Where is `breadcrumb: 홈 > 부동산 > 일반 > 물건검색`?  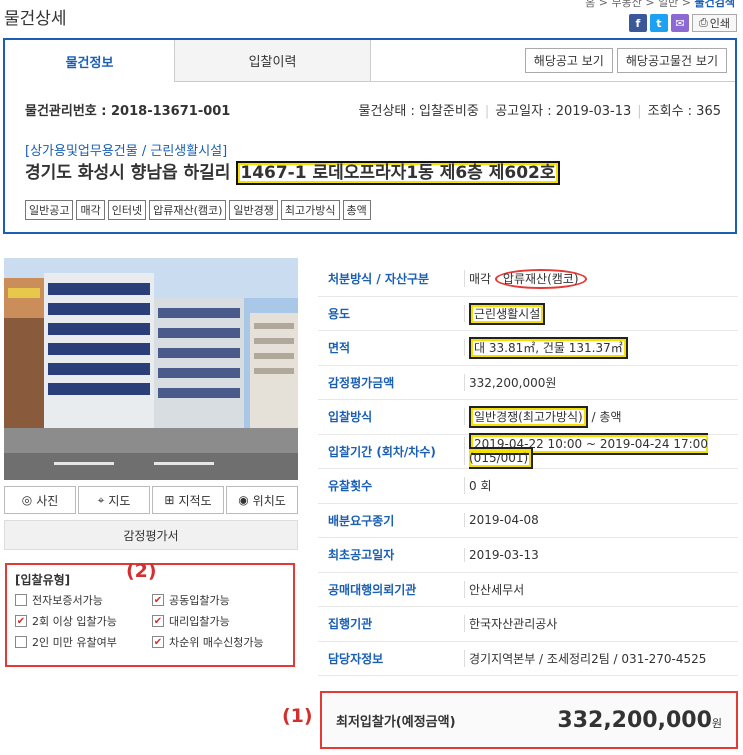 breadcrumb: 홈 > 부동산 > 일반 > 물건검색 is located at coordinates (660, 5).